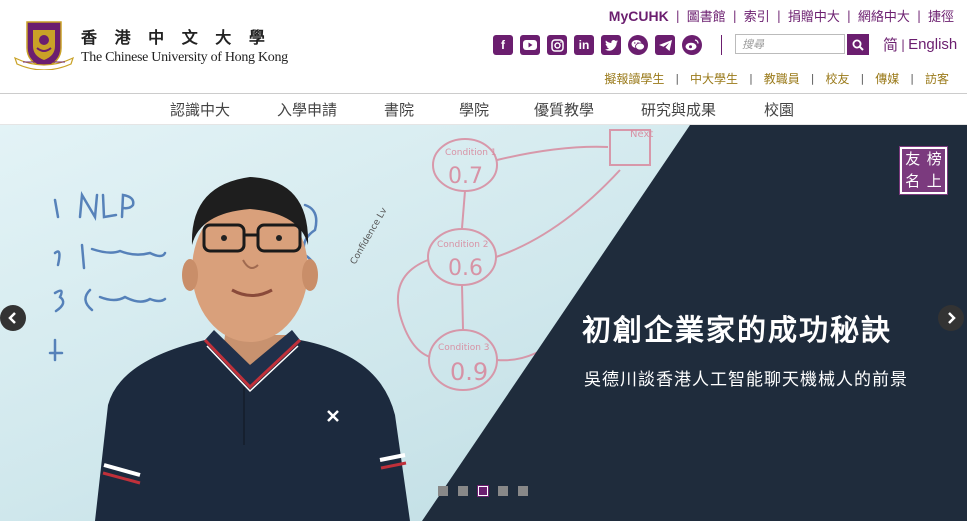 This screenshot has width=967, height=521. What do you see at coordinates (714, 78) in the screenshot?
I see `current-students-link: 中大學生` at bounding box center [714, 78].